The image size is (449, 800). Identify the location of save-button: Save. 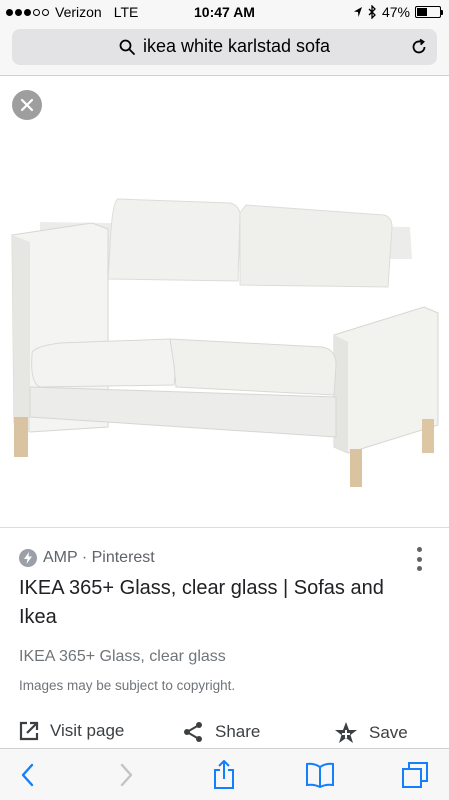
(370, 733).